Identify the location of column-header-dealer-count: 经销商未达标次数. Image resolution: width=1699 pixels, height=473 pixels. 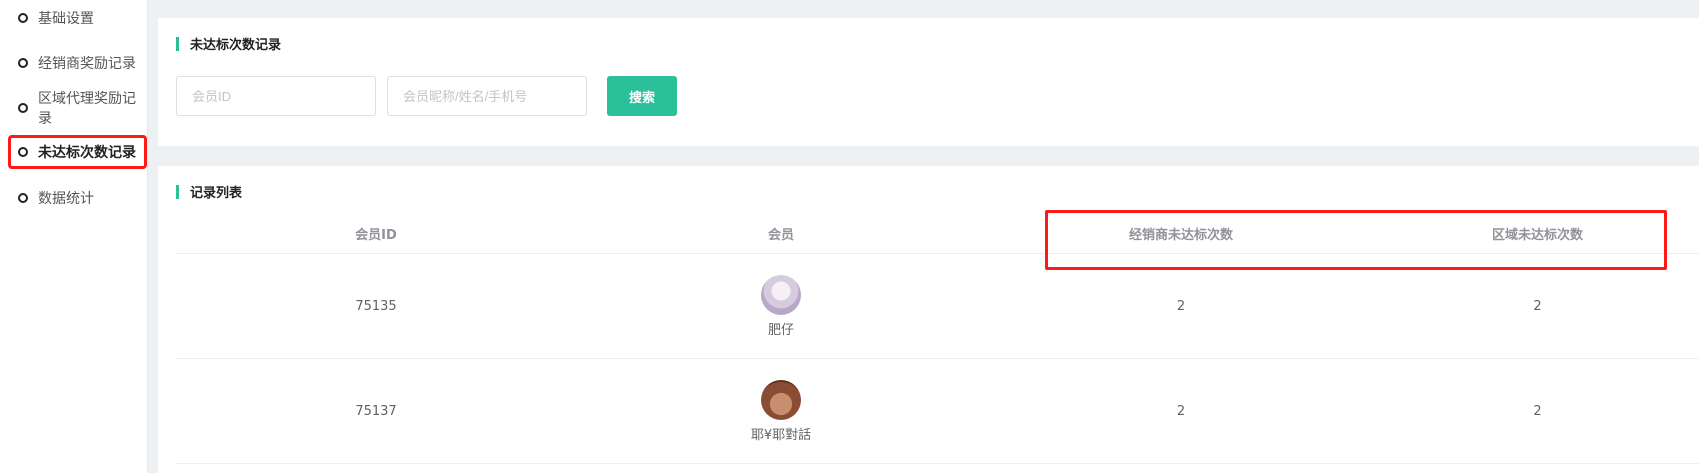
(1180, 235).